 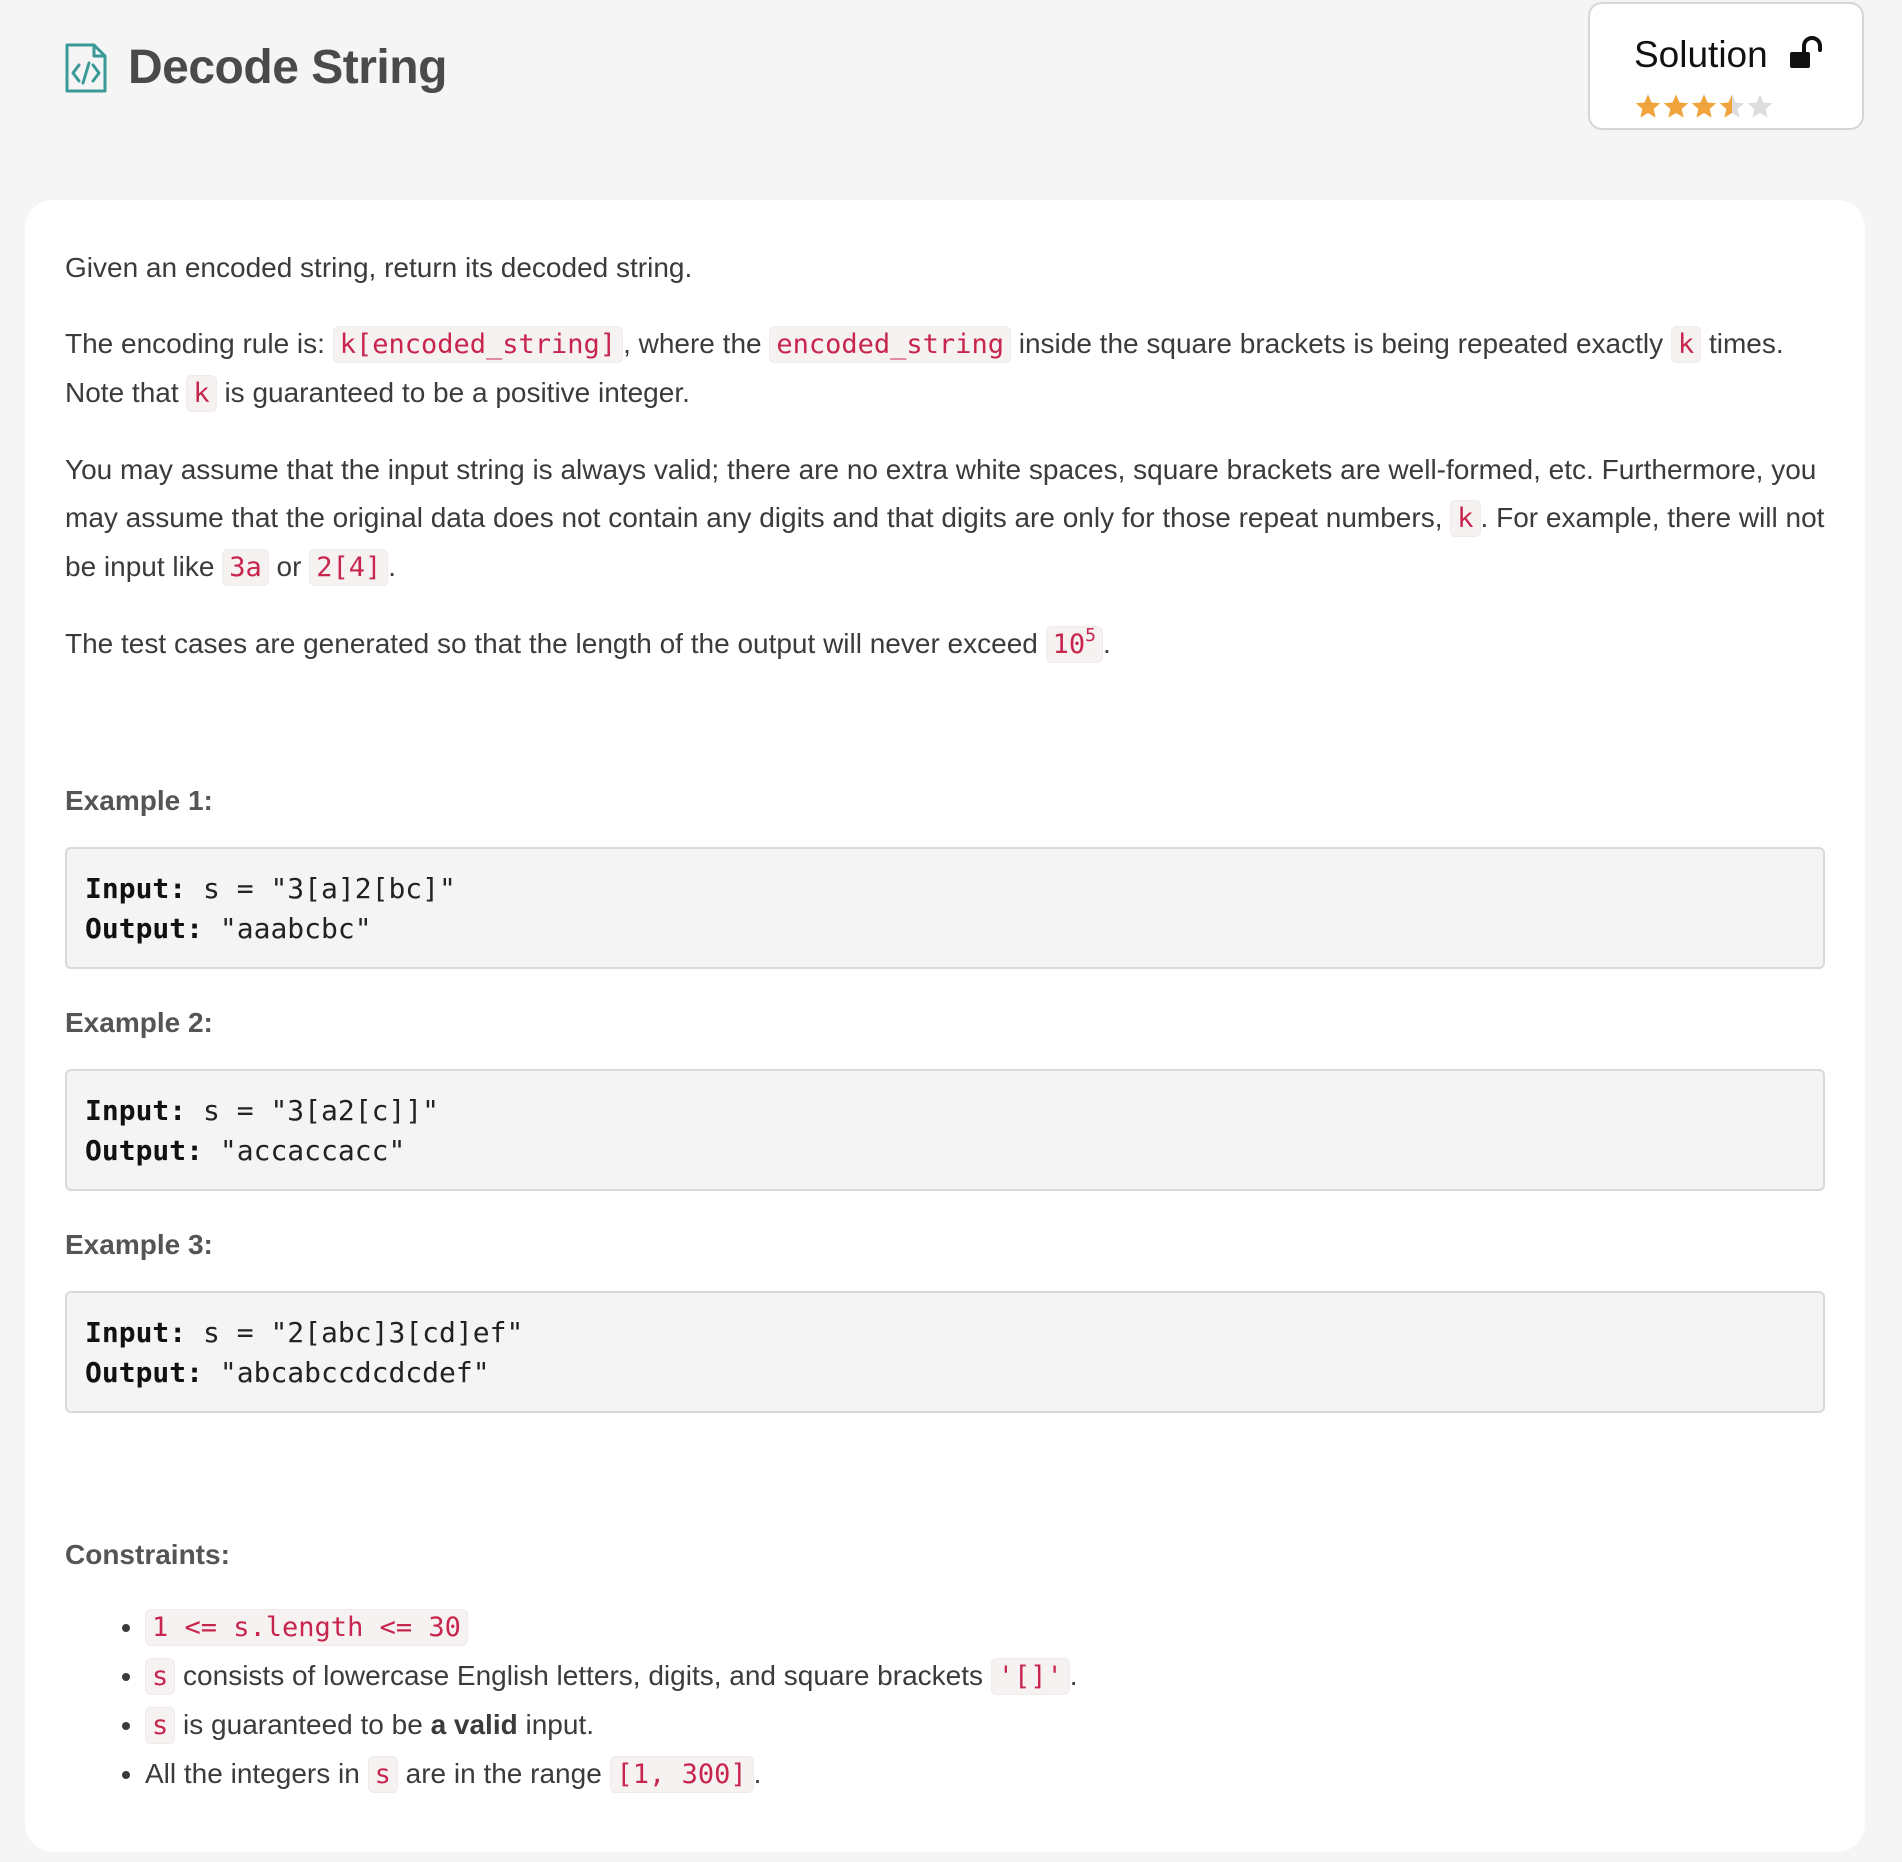 What do you see at coordinates (139, 1244) in the screenshot?
I see `example-title: Example 3:` at bounding box center [139, 1244].